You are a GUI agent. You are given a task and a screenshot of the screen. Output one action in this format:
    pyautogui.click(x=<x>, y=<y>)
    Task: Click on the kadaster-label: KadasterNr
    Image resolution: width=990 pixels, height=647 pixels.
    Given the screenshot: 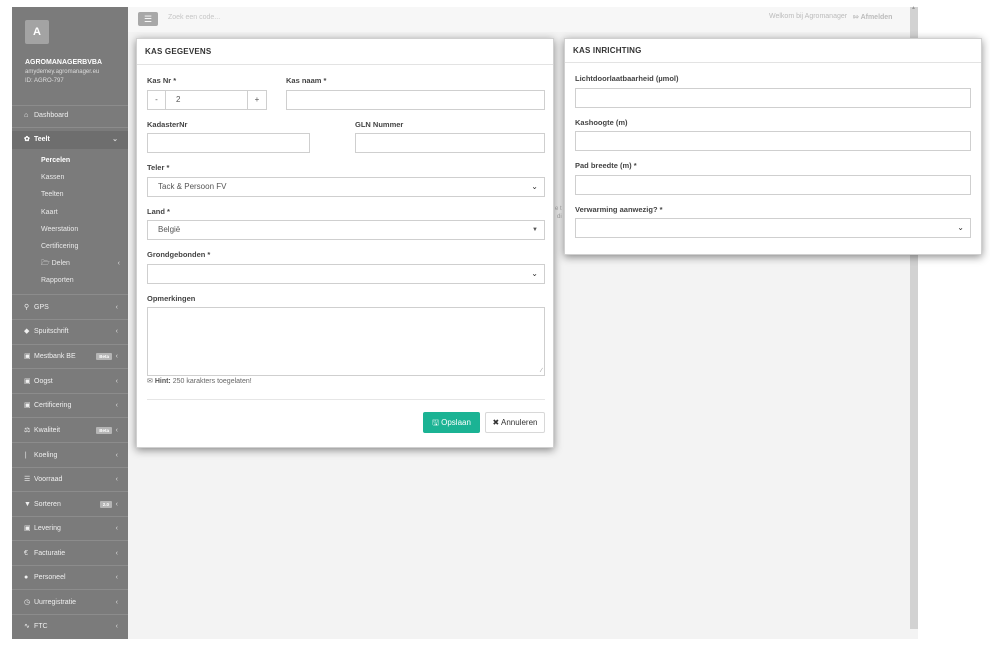 What is the action you would take?
    pyautogui.click(x=167, y=124)
    